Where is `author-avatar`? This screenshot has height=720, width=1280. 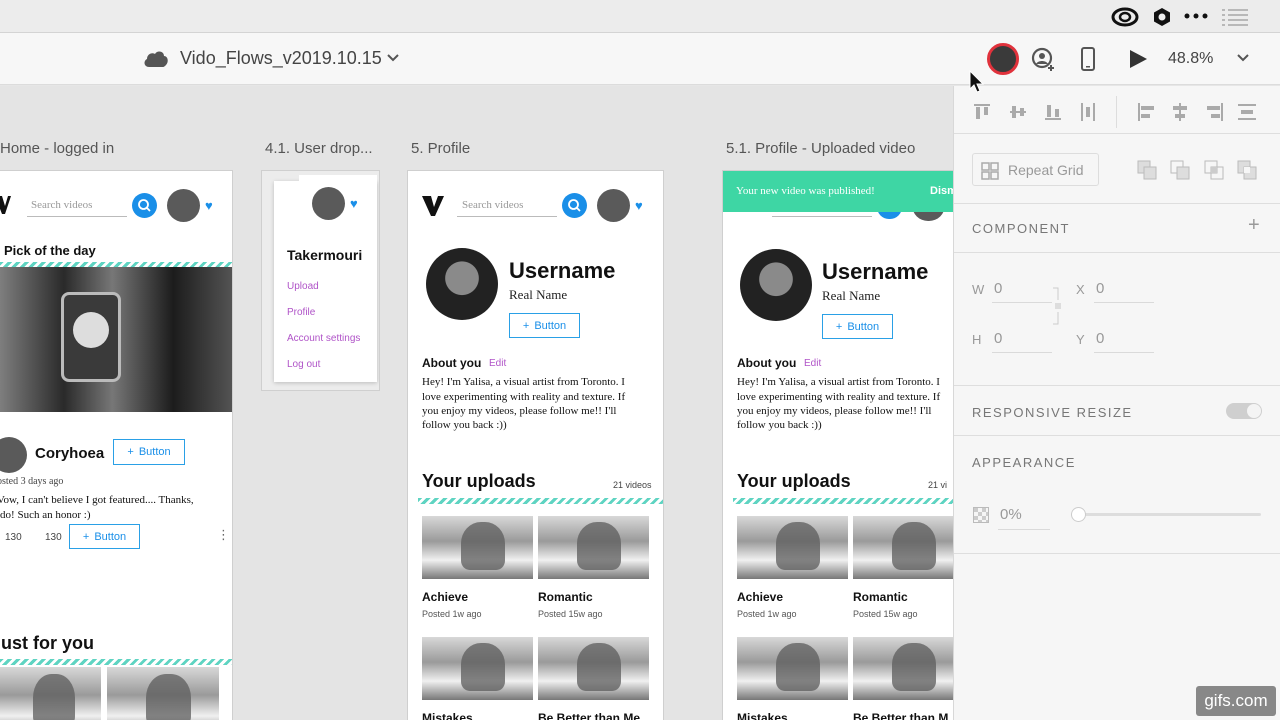 author-avatar is located at coordinates (13, 455).